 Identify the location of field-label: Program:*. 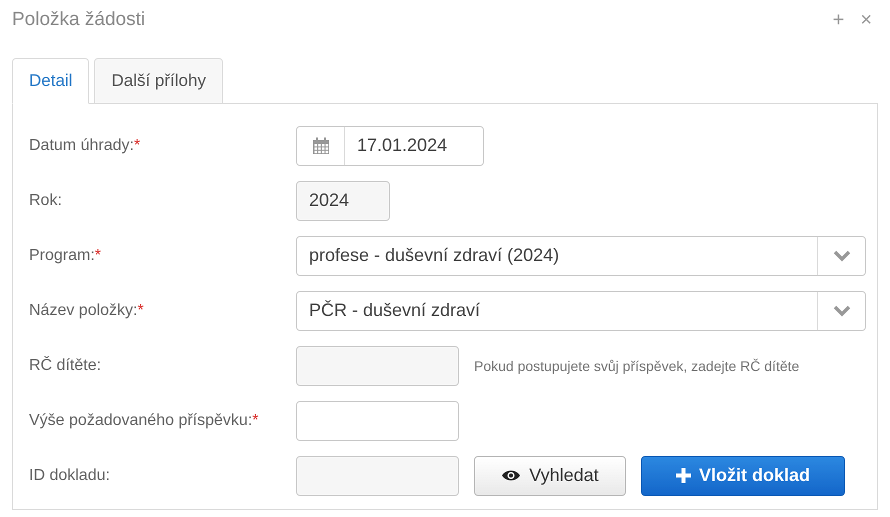
(65, 255).